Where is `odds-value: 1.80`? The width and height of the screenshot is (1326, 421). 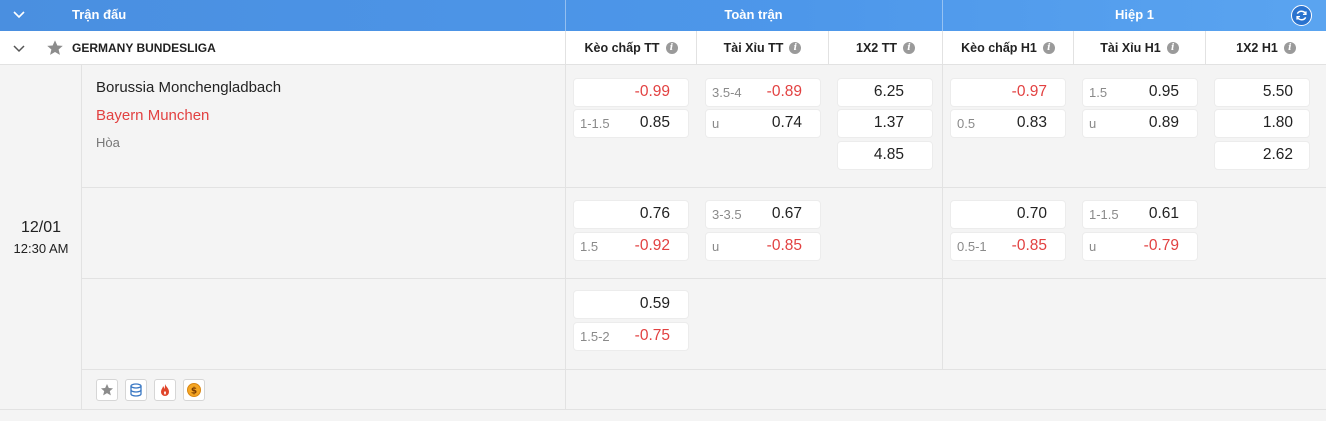
odds-value: 1.80 is located at coordinates (1277, 122).